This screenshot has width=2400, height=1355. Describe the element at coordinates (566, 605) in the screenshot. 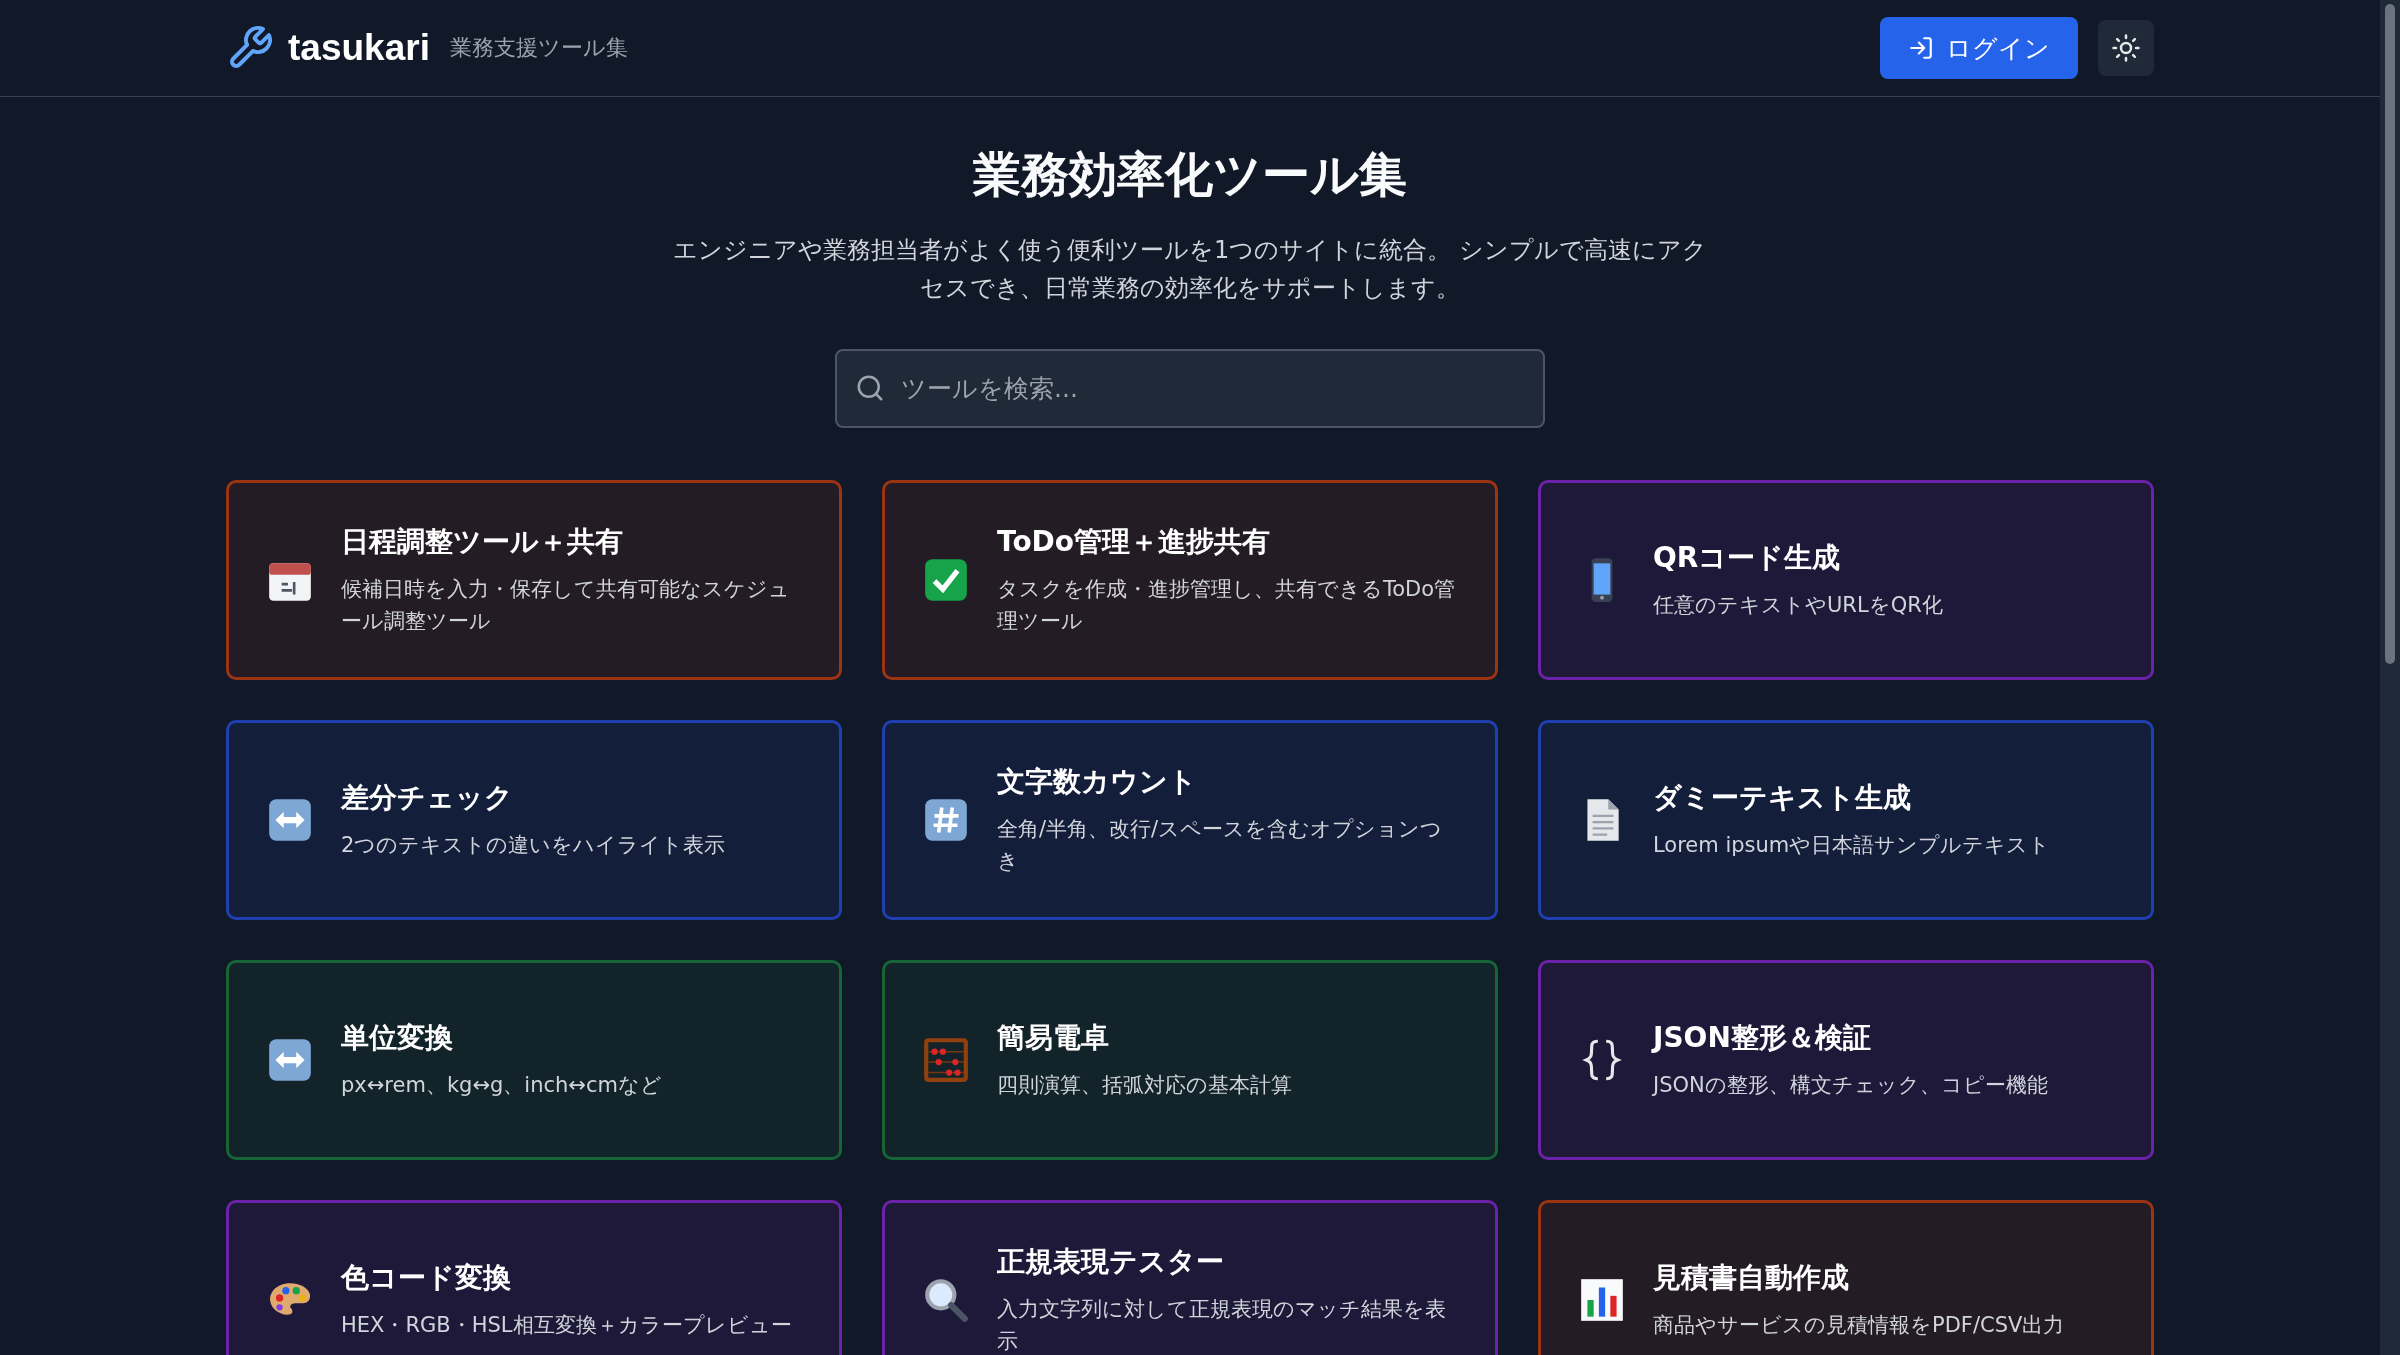

I see `tool-description: 候補日時を入力・保存して共有可能なスケジュール調整ツール` at that location.